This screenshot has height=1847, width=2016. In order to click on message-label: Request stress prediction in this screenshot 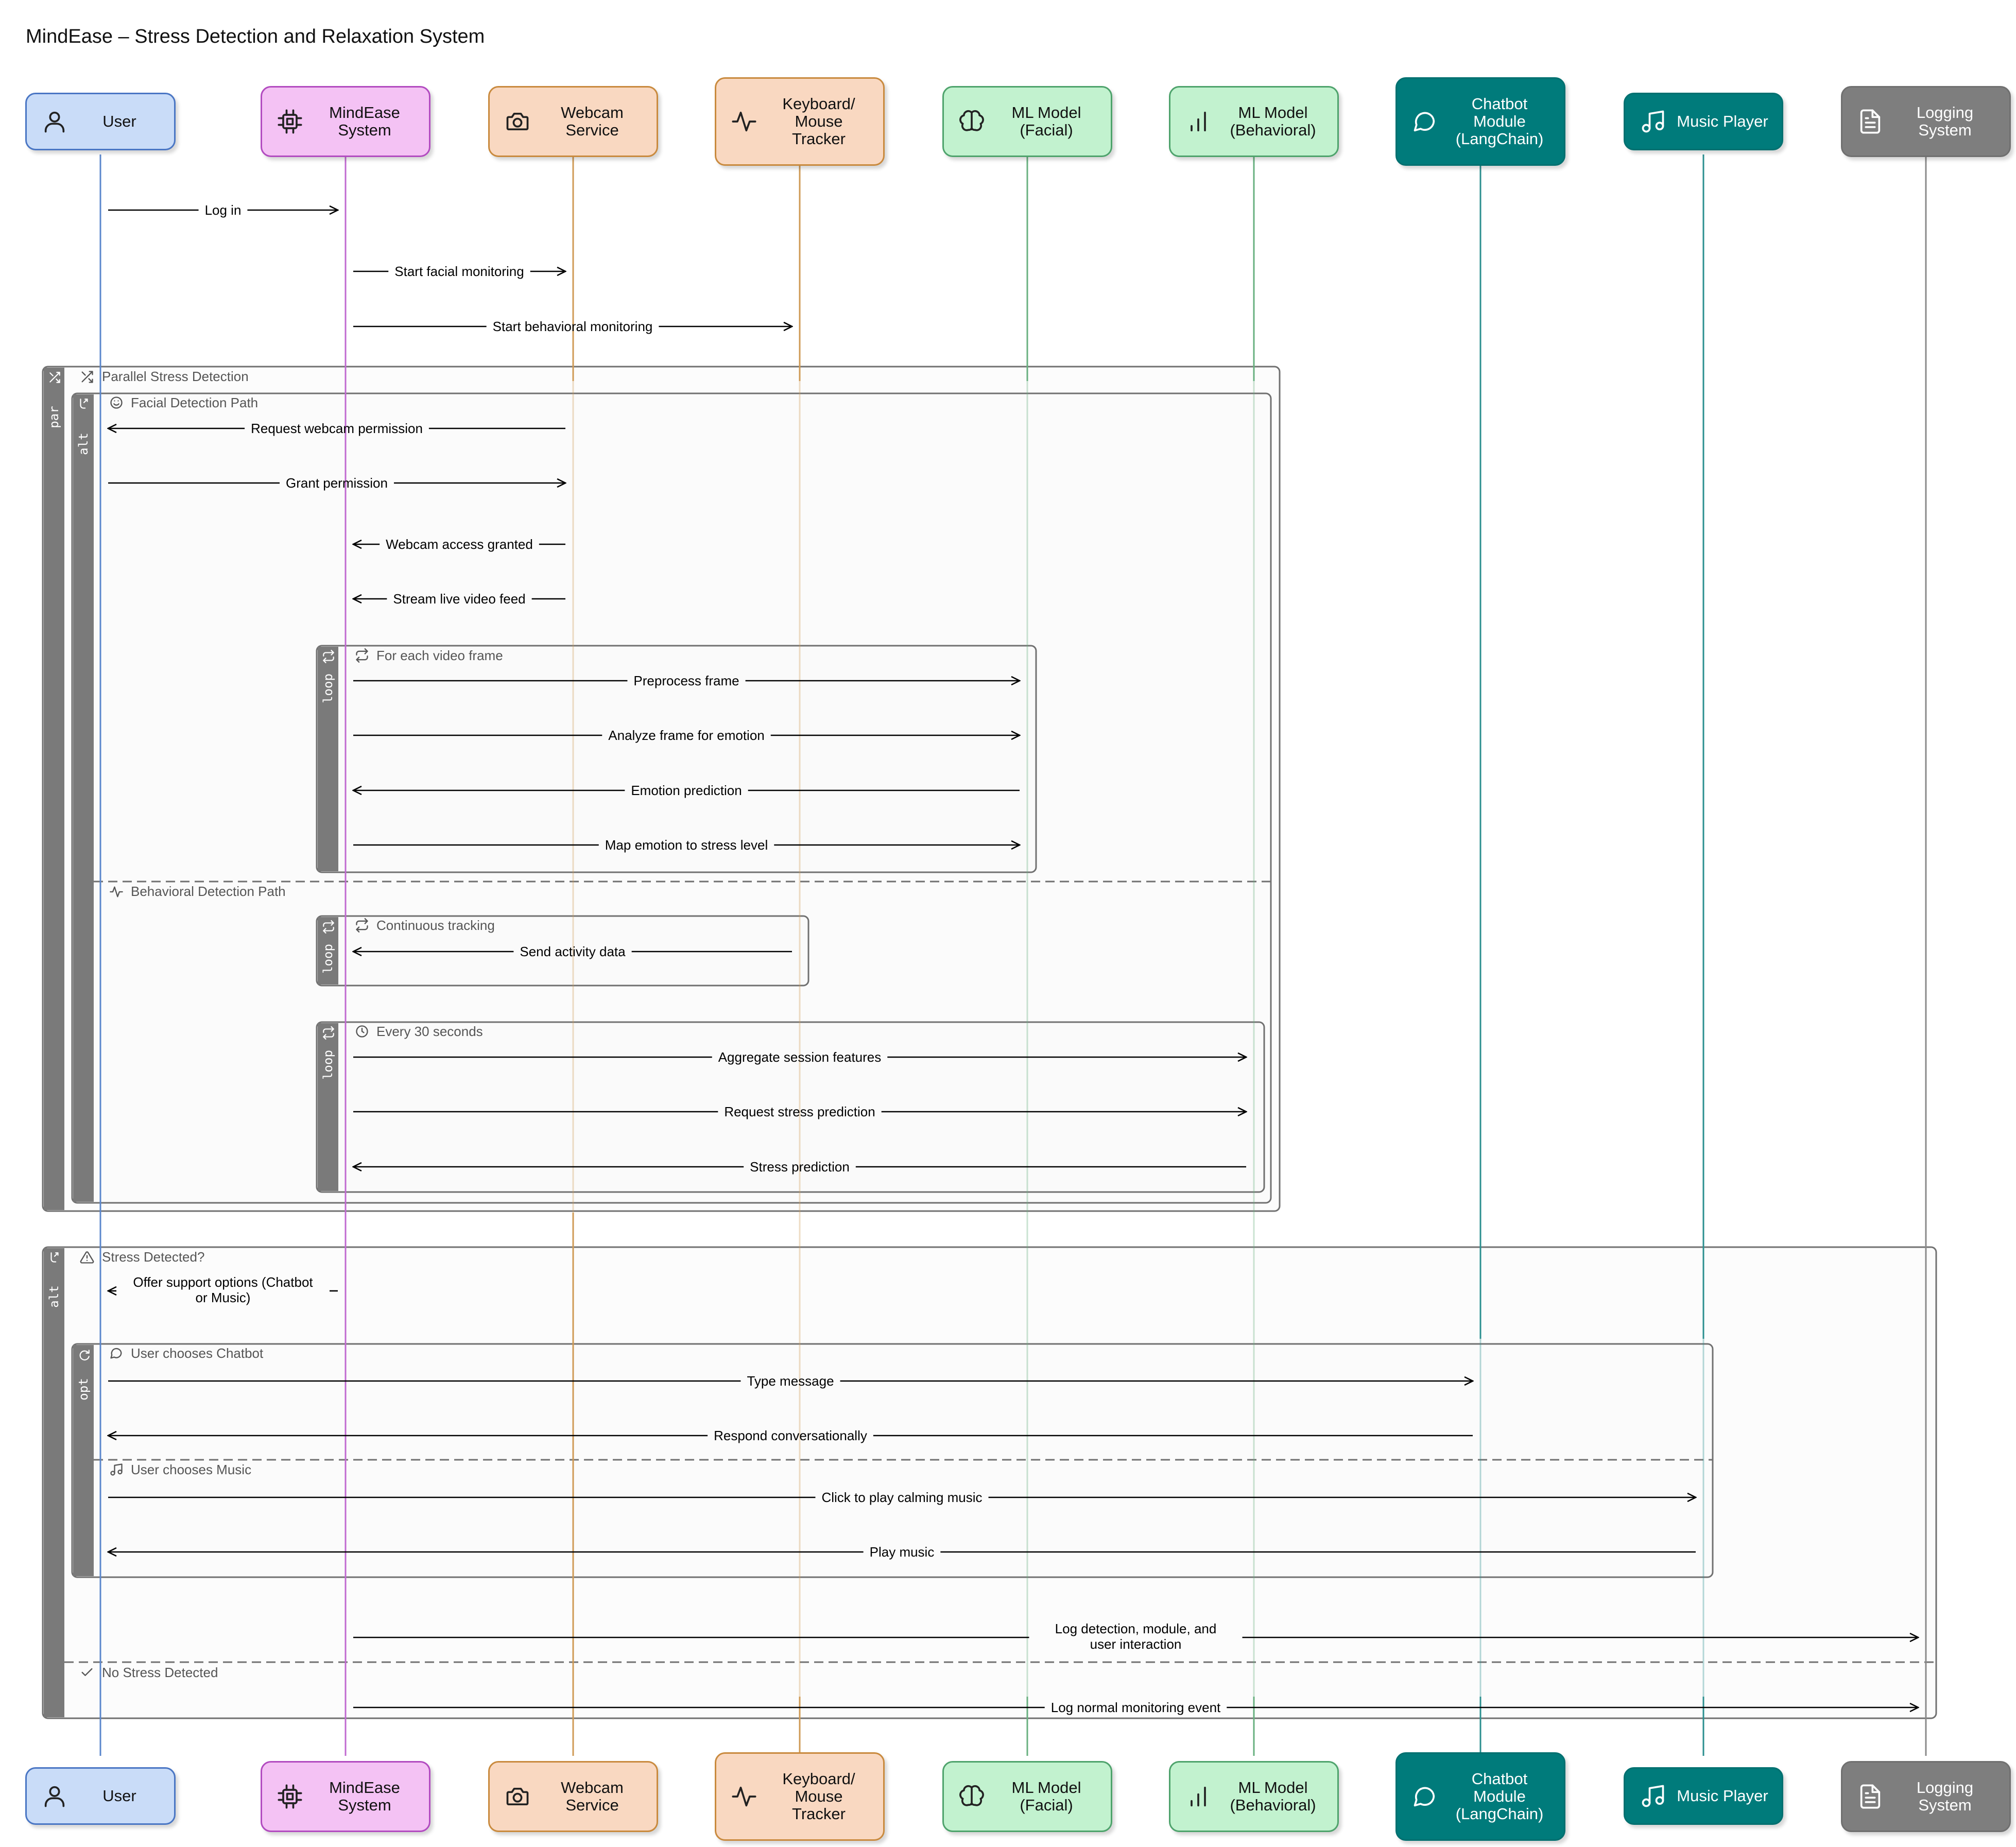, I will do `click(799, 1112)`.